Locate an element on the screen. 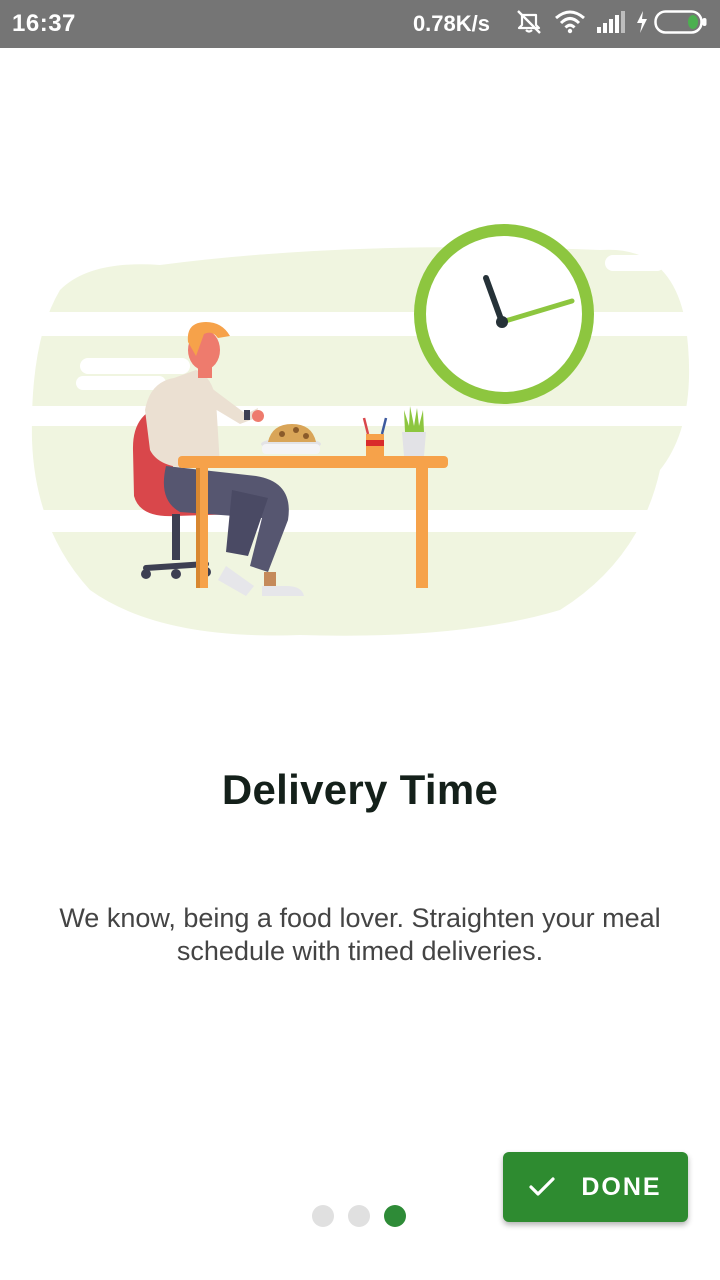 This screenshot has width=720, height=1280. network-speed: 0.78K/s is located at coordinates (451, 23).